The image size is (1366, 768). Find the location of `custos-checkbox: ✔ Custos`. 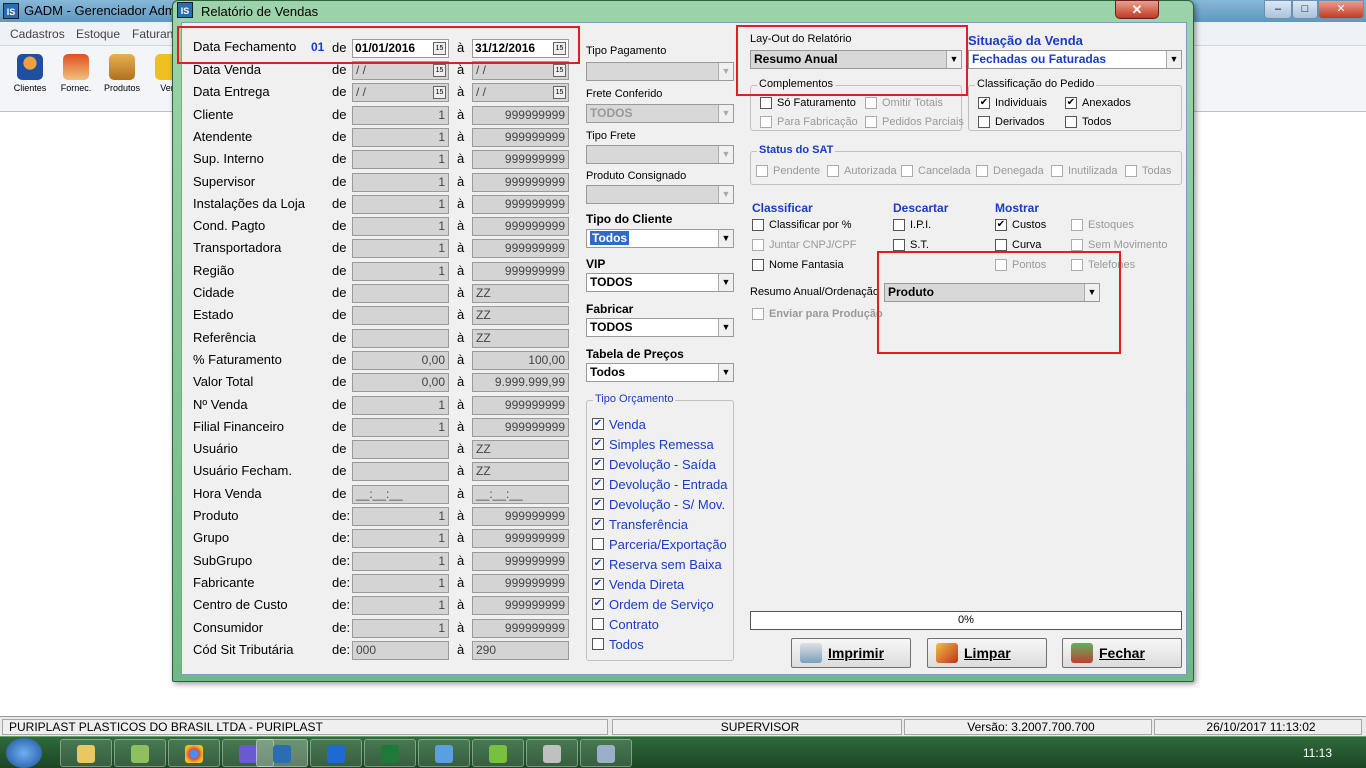

custos-checkbox: ✔ Custos is located at coordinates (1020, 225).